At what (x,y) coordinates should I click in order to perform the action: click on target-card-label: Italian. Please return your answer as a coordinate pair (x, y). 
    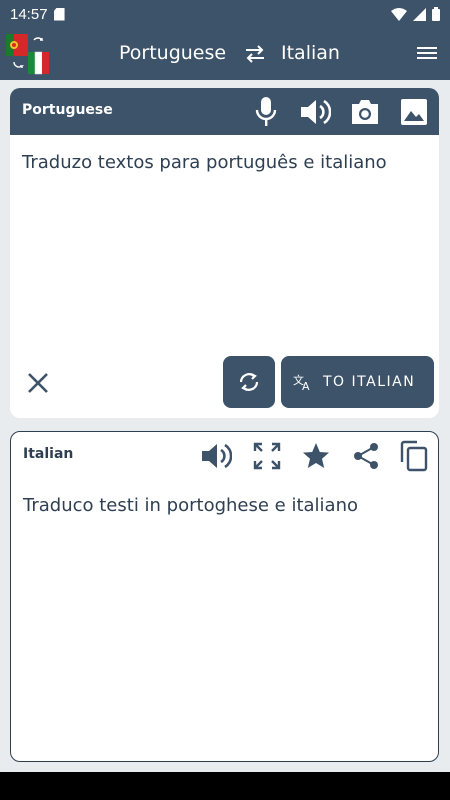
    Looking at the image, I should click on (48, 454).